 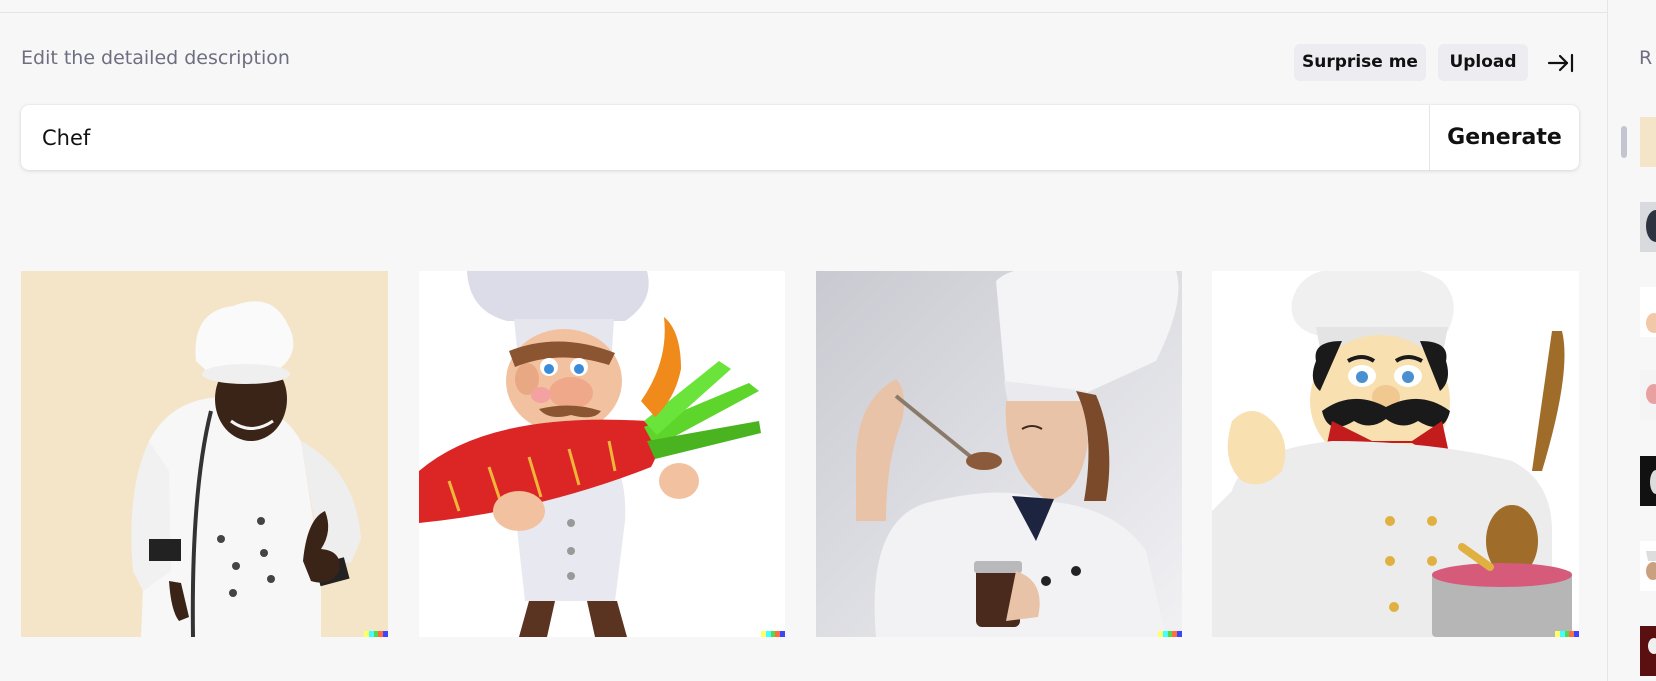 I want to click on generate-button: Generate, so click(x=1504, y=137).